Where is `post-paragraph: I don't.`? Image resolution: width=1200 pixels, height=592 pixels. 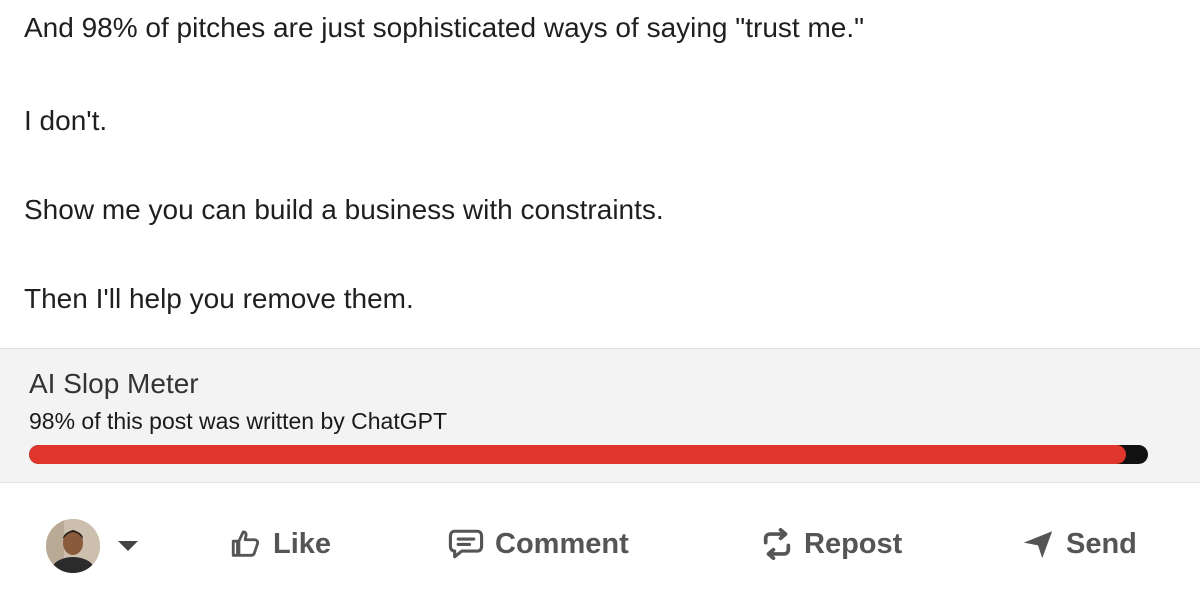
post-paragraph: I don't. is located at coordinates (66, 120).